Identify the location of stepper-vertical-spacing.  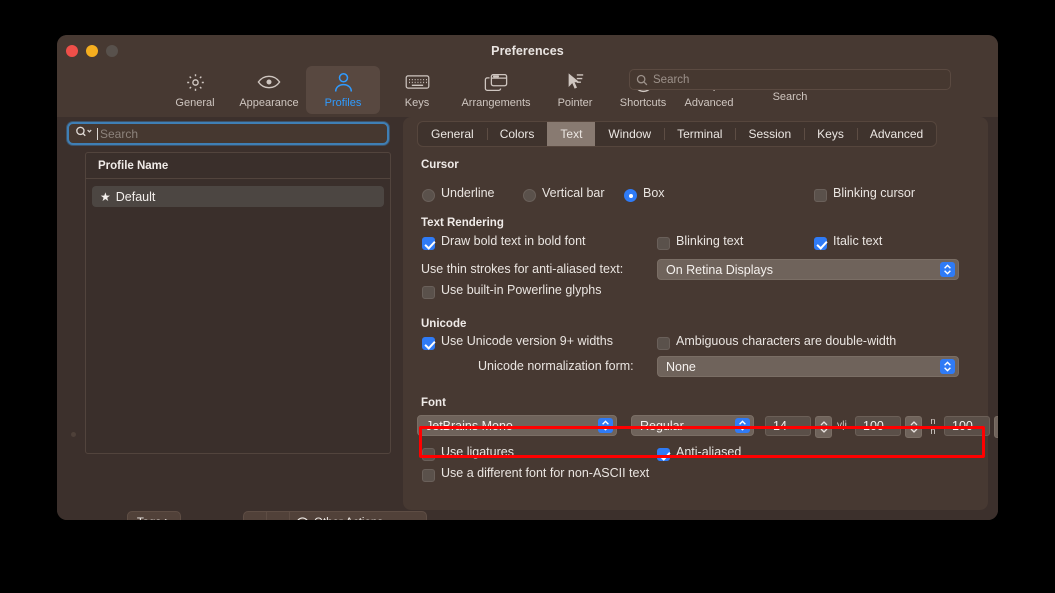
(996, 427).